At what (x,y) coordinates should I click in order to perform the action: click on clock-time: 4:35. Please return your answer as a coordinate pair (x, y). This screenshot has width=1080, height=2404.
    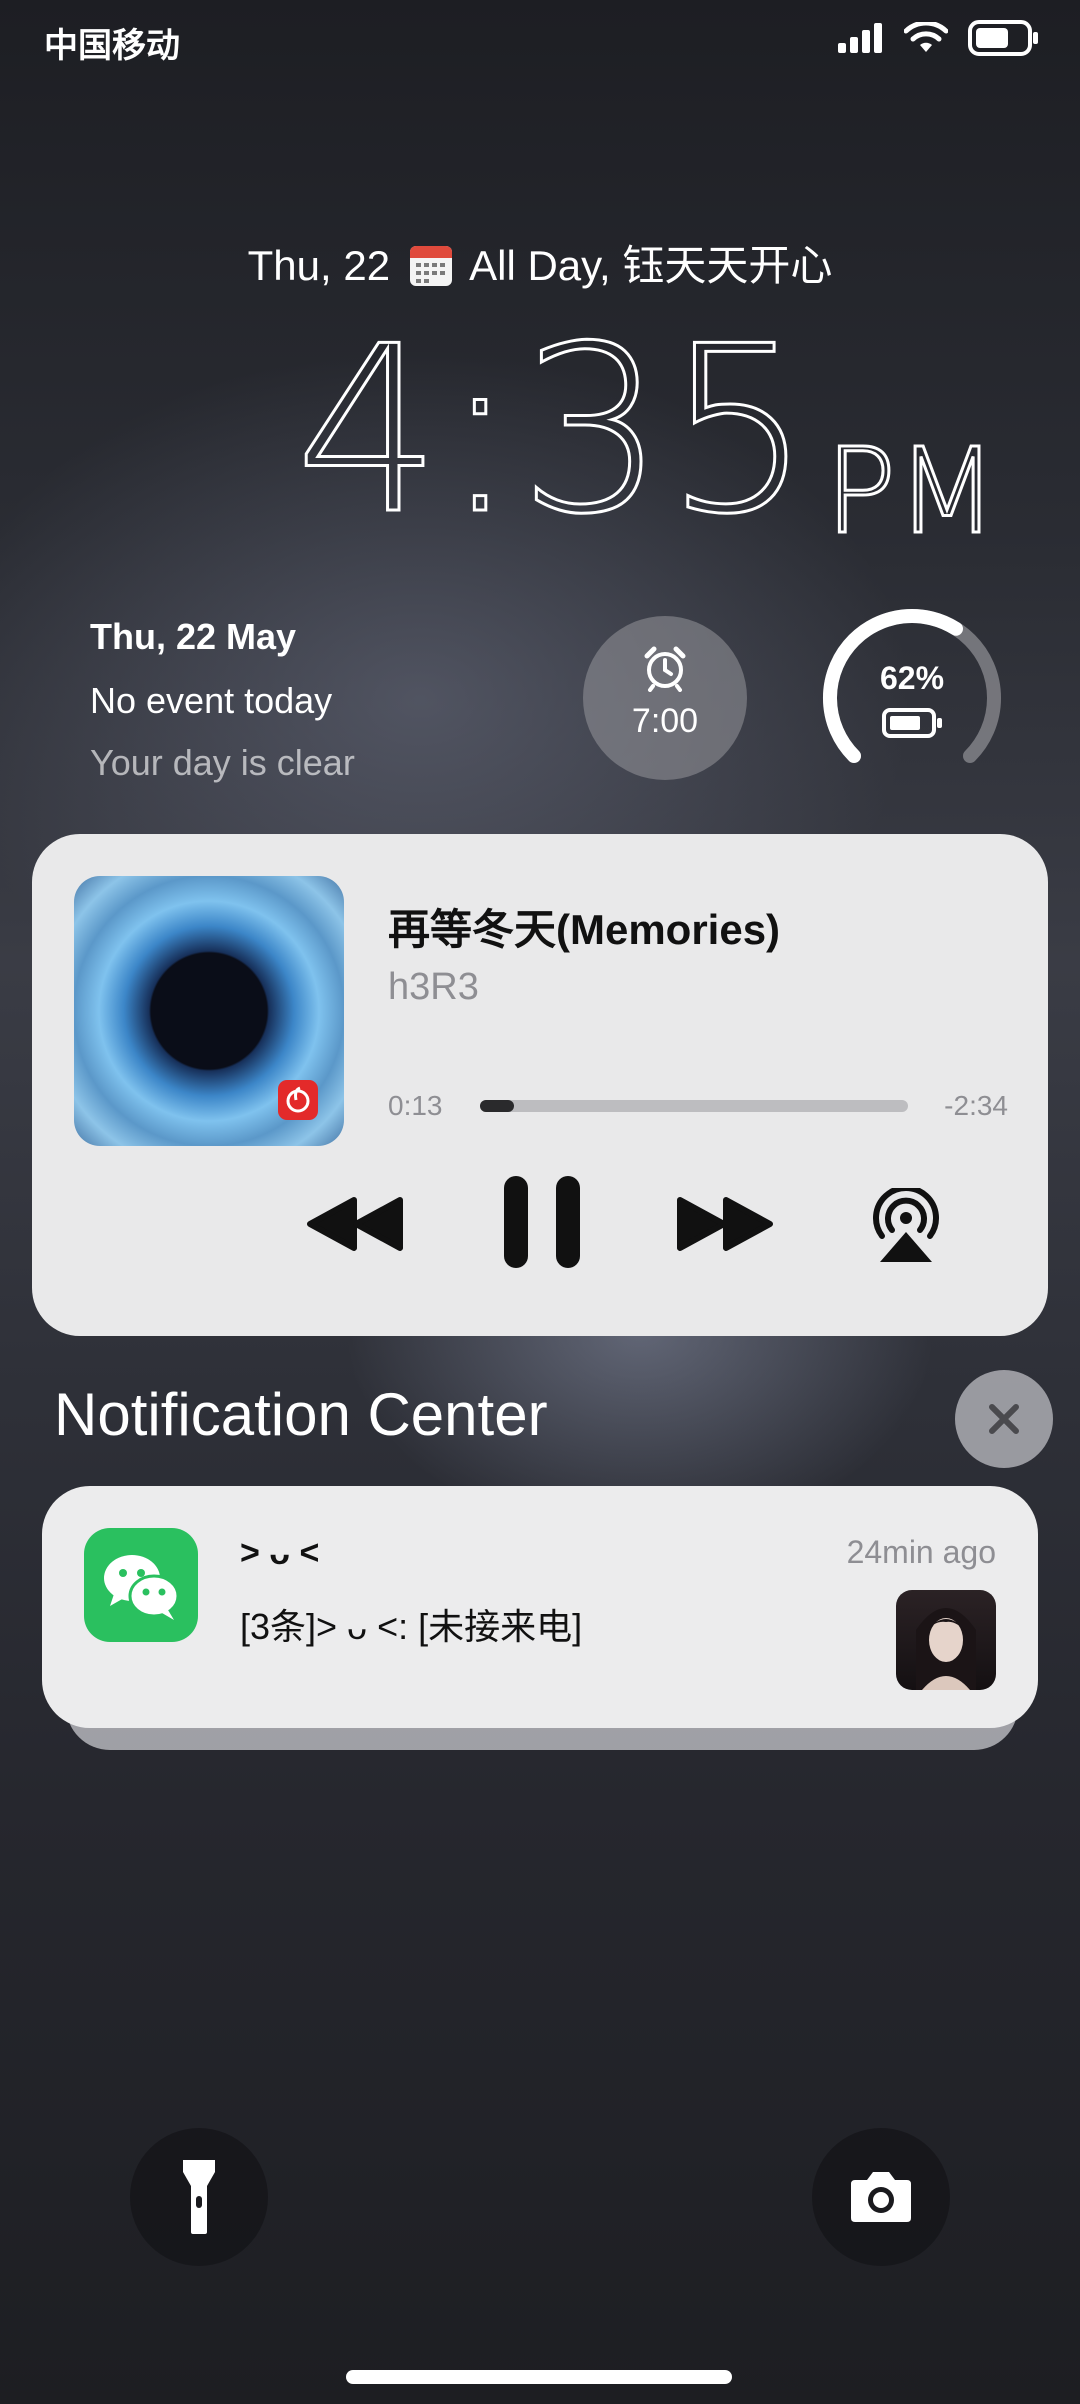
    Looking at the image, I should click on (553, 435).